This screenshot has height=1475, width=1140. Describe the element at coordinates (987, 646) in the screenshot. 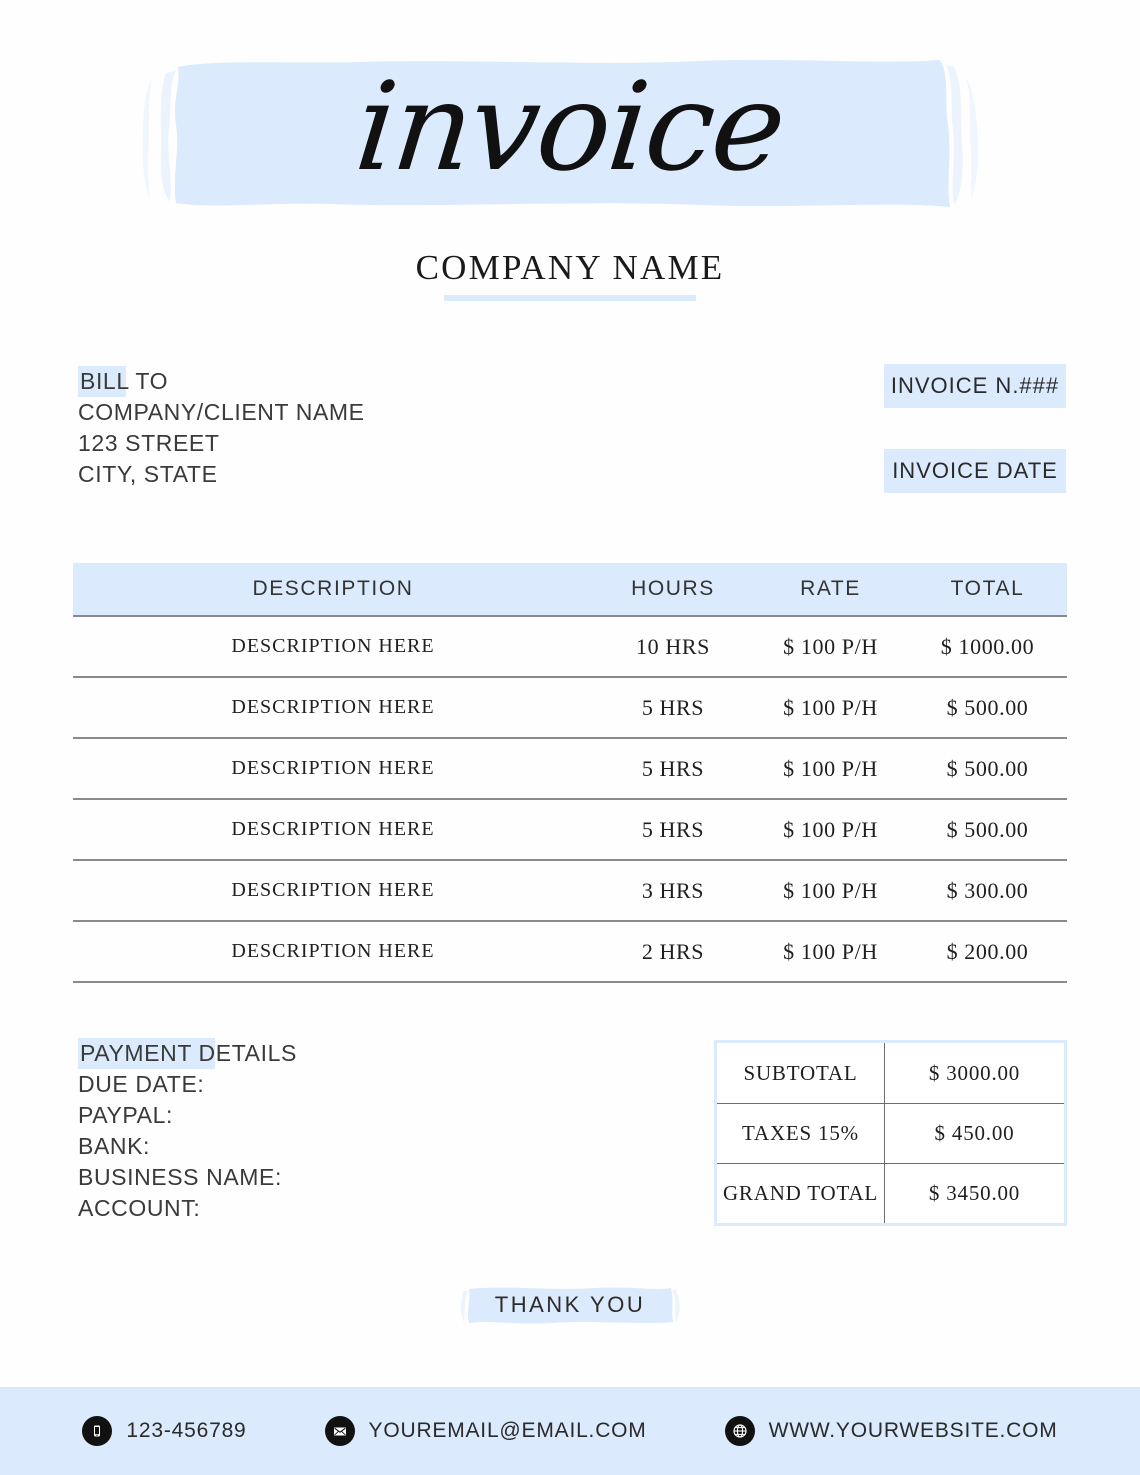

I see `cell-total: $ 1000.00` at that location.